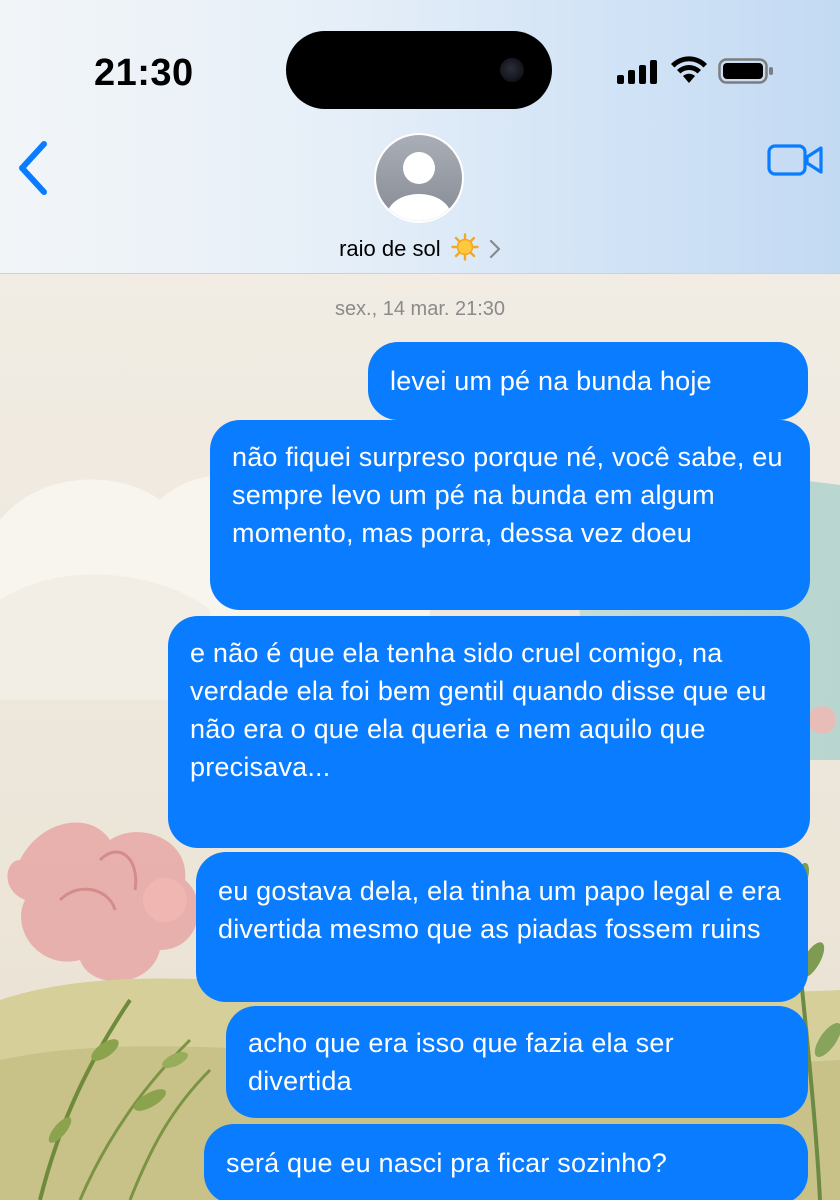 The width and height of the screenshot is (840, 1200). What do you see at coordinates (33, 168) in the screenshot?
I see `chevron-left-icon` at bounding box center [33, 168].